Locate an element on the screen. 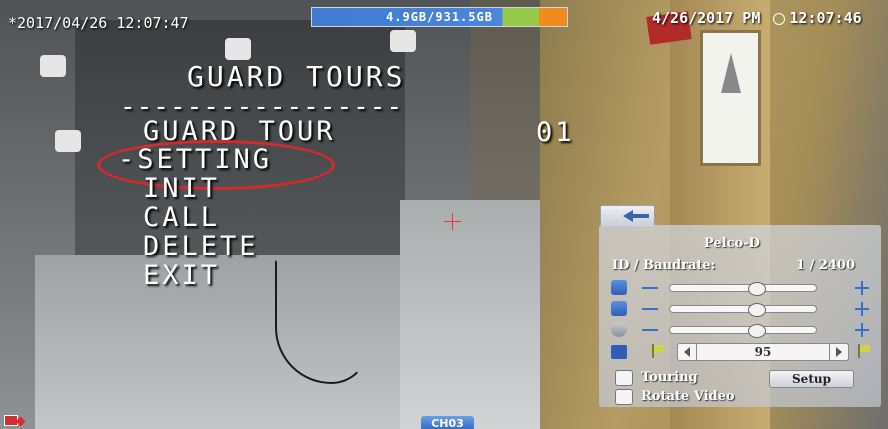 Image resolution: width=888 pixels, height=429 pixels. iris-slider-row is located at coordinates (743, 330).